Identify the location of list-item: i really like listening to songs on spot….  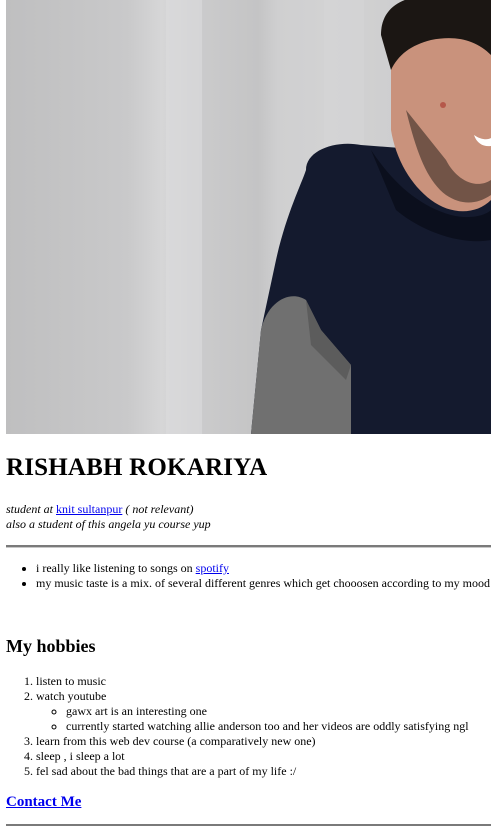
(263, 568).